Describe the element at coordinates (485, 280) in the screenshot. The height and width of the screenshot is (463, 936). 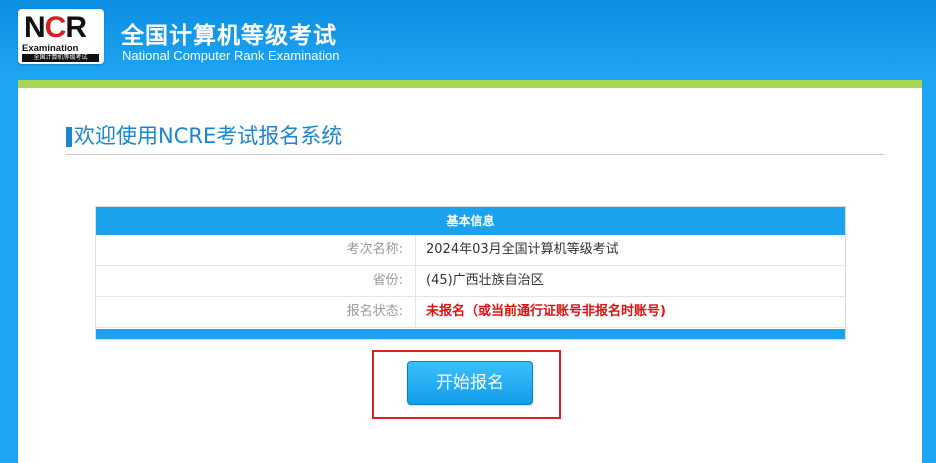
I see `info-value: (45)广西壮族自治区` at that location.